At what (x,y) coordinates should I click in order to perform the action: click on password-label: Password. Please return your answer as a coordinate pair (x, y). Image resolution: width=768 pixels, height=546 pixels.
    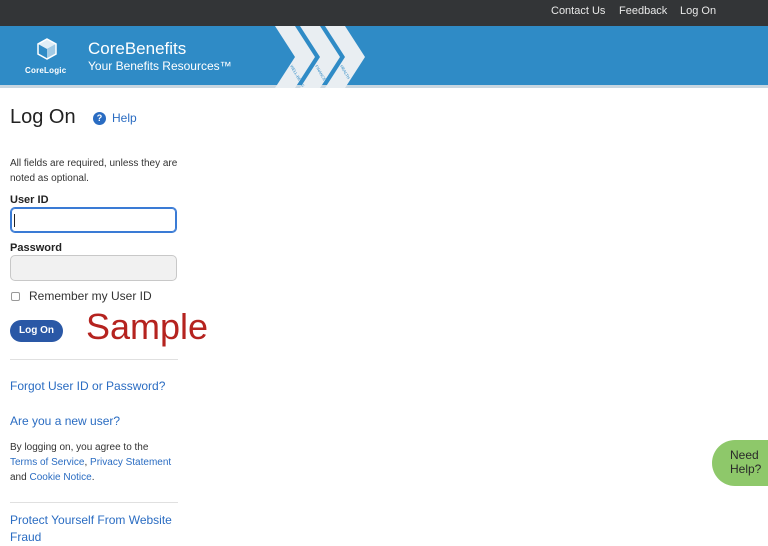
    Looking at the image, I should click on (36, 248).